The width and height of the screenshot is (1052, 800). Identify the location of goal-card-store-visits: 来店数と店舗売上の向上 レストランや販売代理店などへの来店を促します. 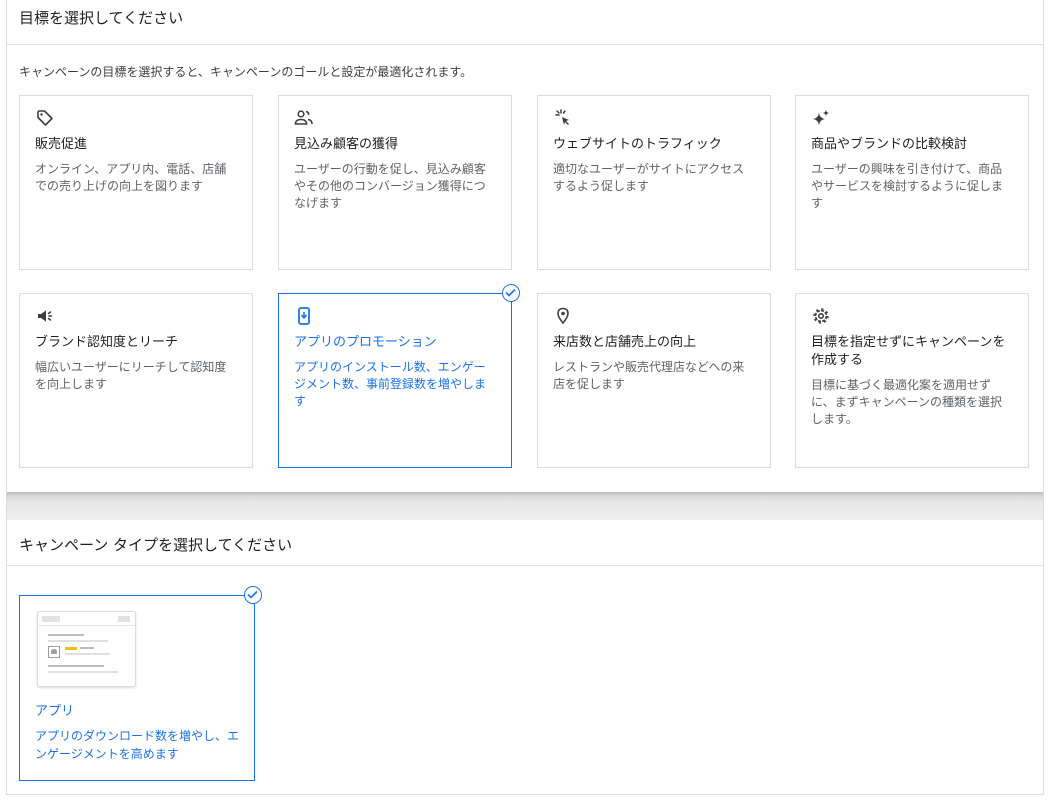
(654, 380).